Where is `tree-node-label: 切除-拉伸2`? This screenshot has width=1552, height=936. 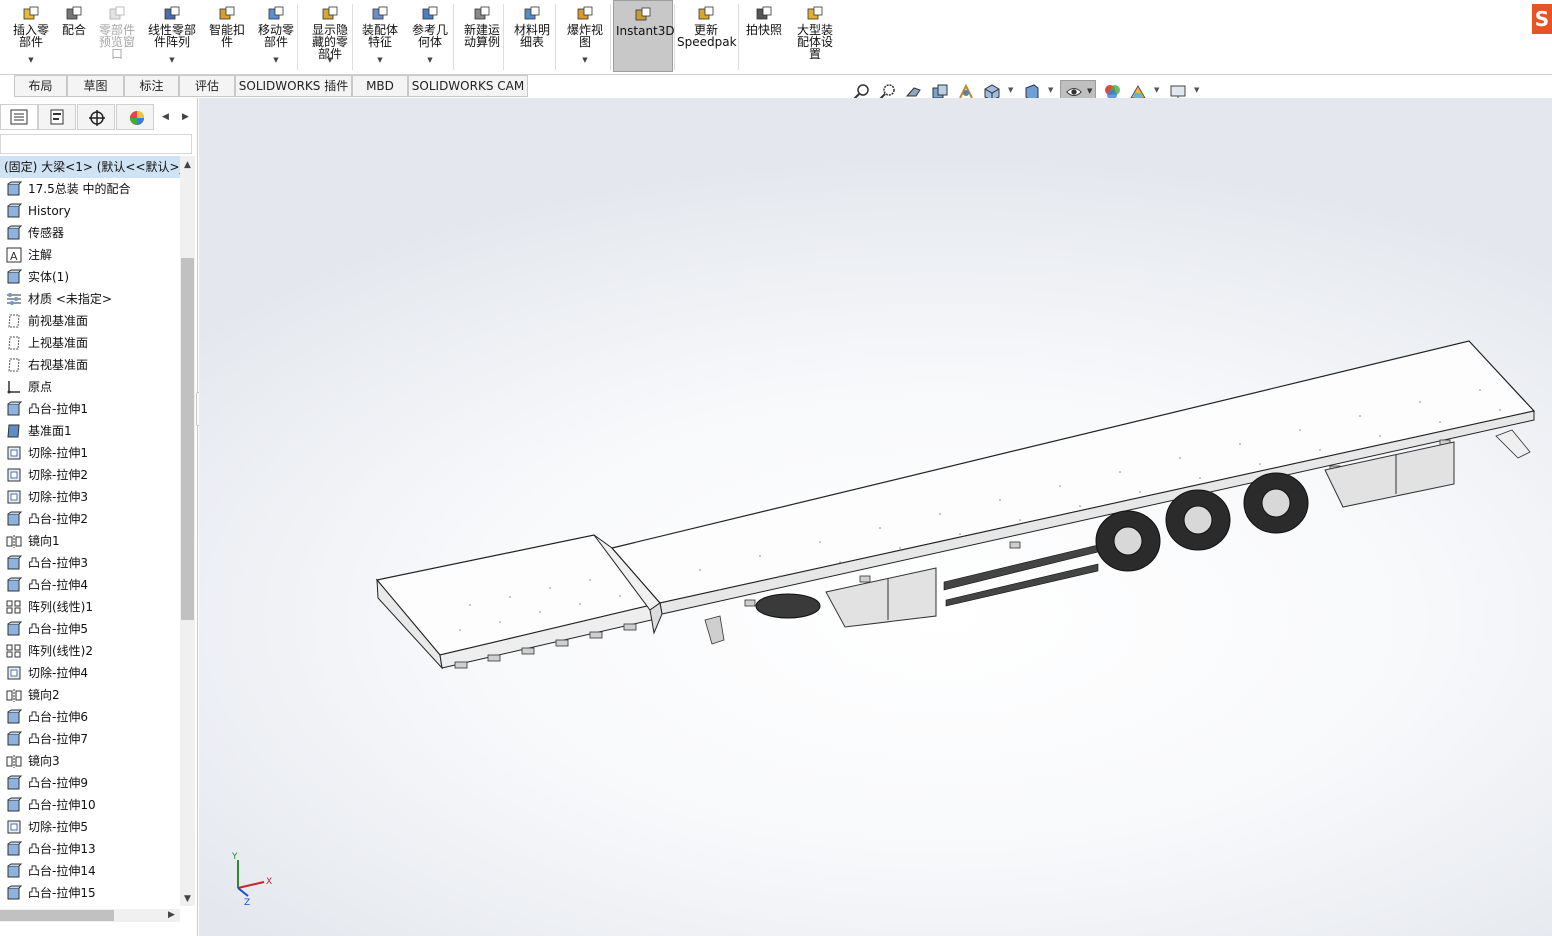 tree-node-label: 切除-拉伸2 is located at coordinates (58, 475).